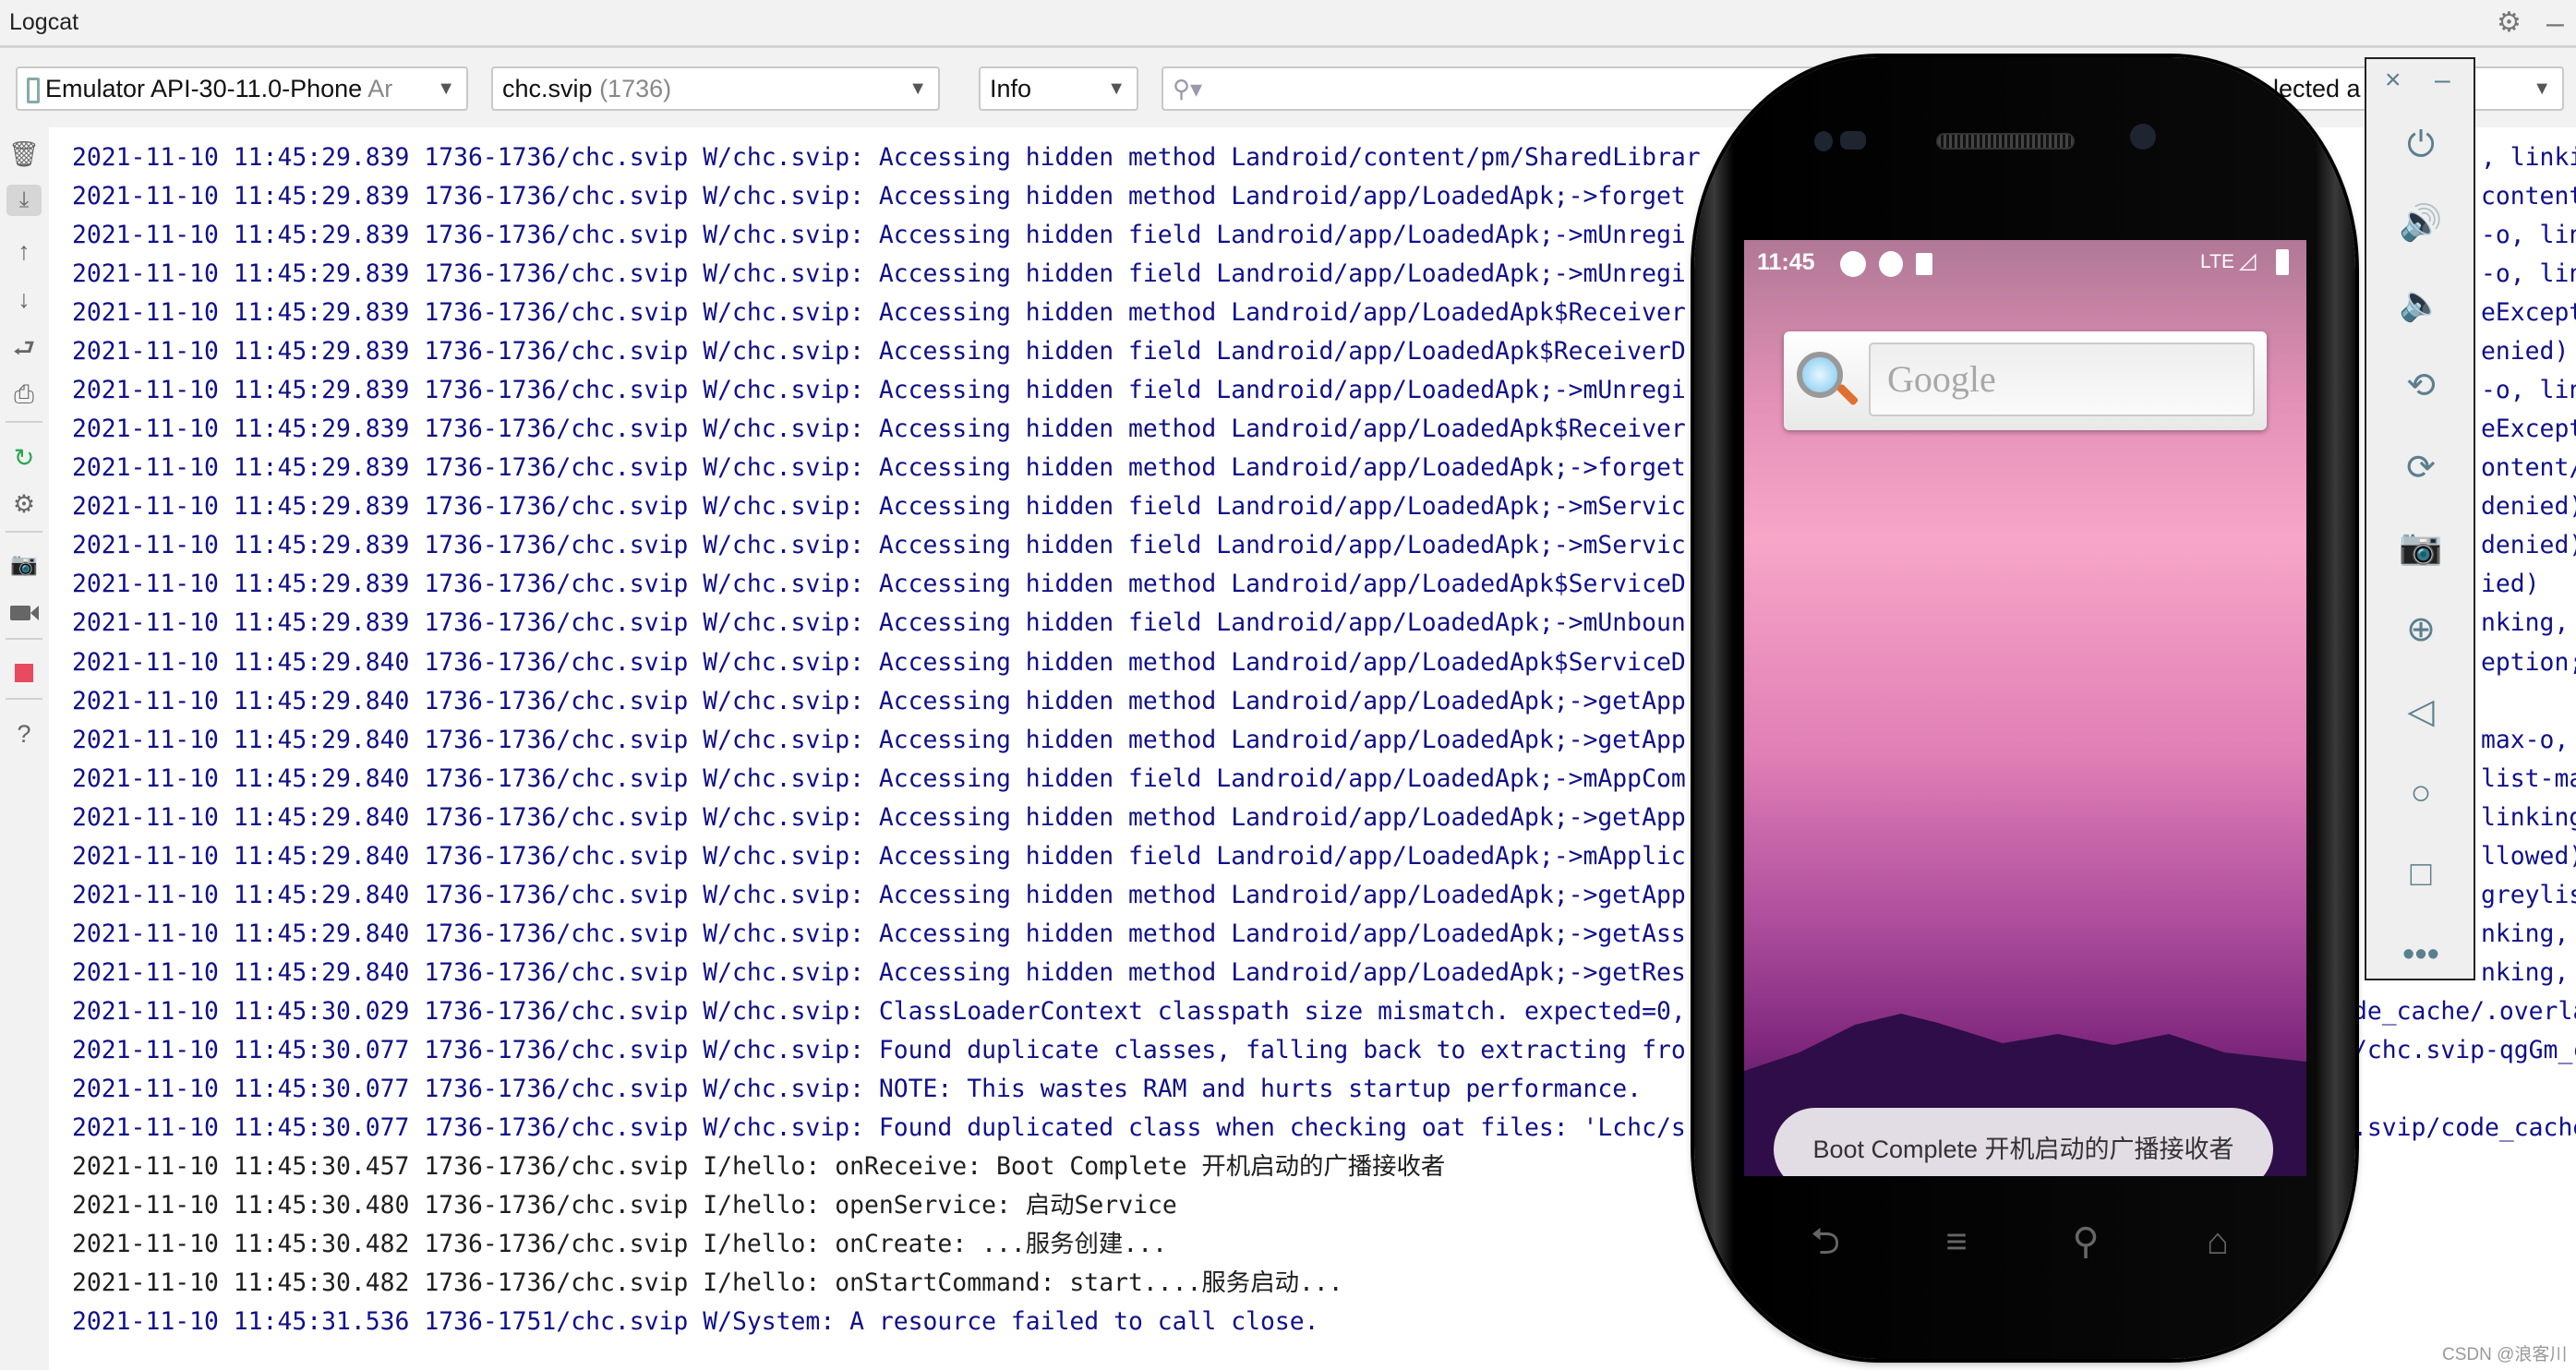 This screenshot has width=2576, height=1370. What do you see at coordinates (2509, 23) in the screenshot?
I see `gear-icon: ⚙` at bounding box center [2509, 23].